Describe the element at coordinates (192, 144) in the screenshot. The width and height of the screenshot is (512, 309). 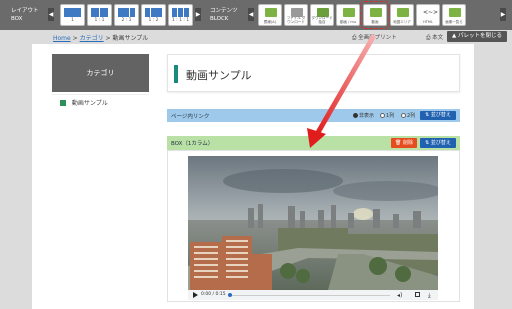
I see `box-title: BOX（1カラム）` at that location.